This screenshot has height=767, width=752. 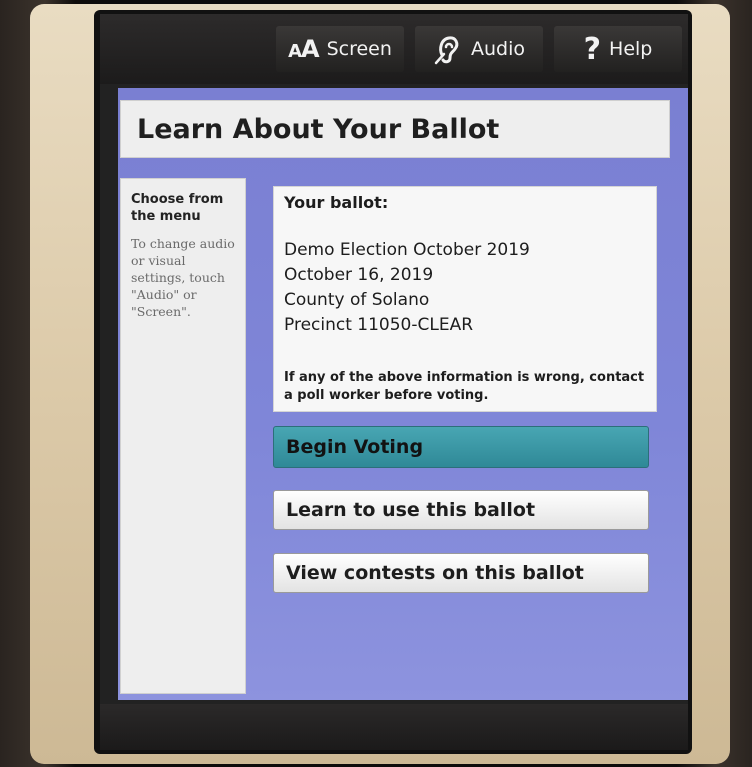 I want to click on ear-icon, so click(x=448, y=49).